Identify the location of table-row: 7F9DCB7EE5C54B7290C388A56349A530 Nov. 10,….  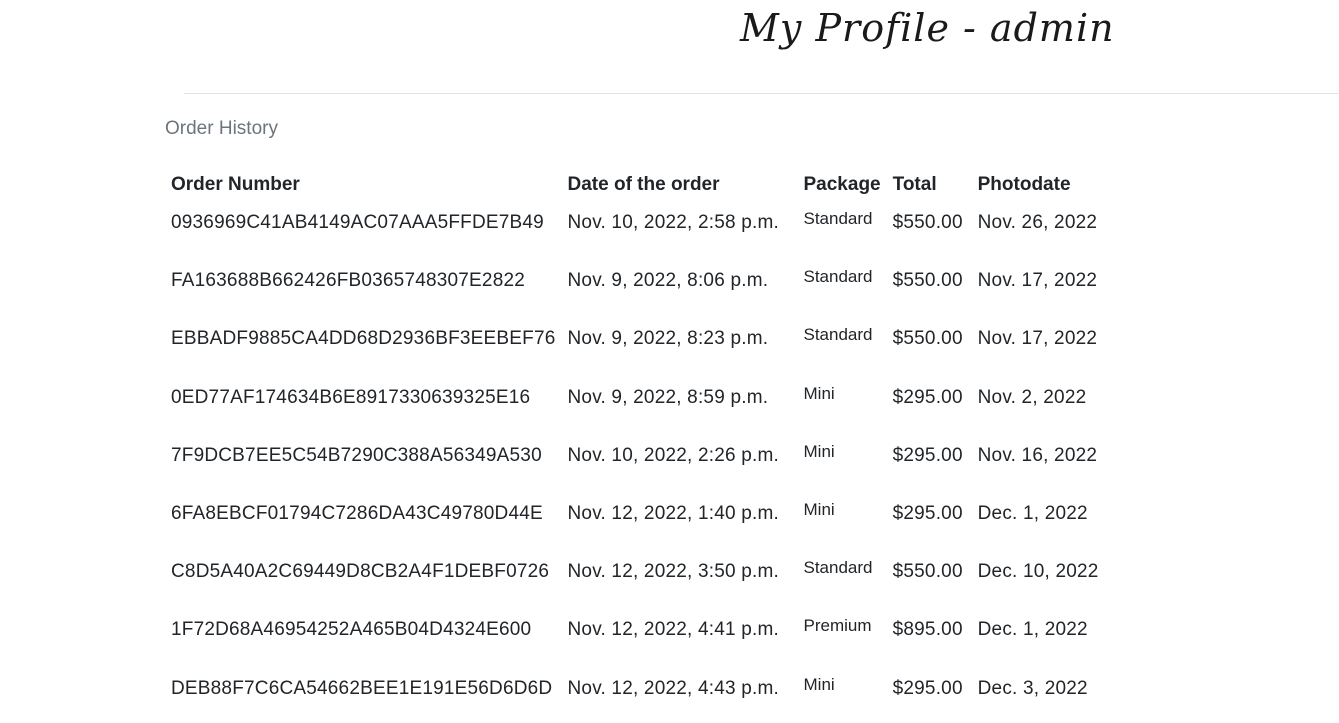
(638, 466).